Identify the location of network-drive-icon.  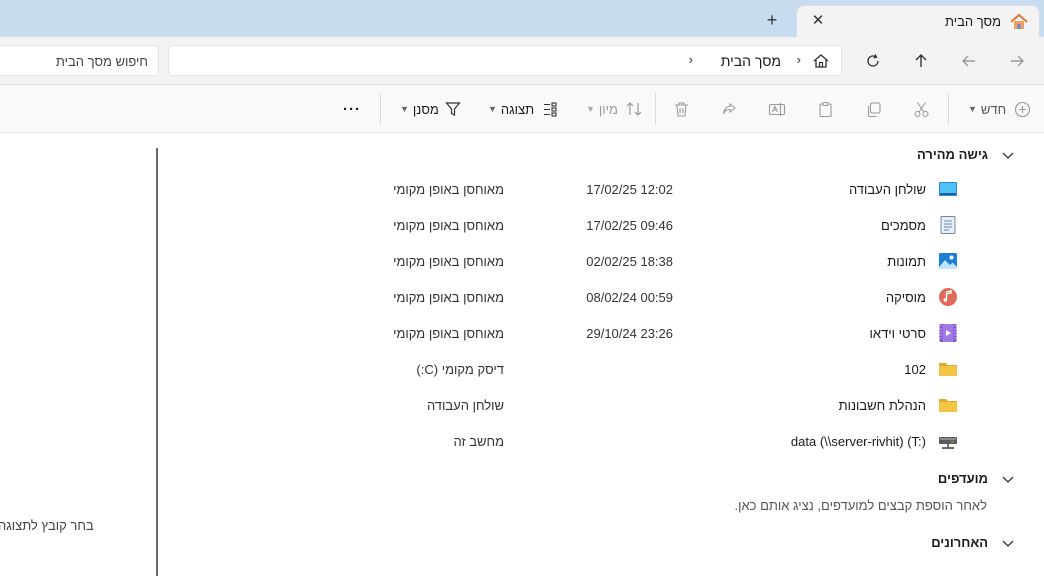
(948, 443).